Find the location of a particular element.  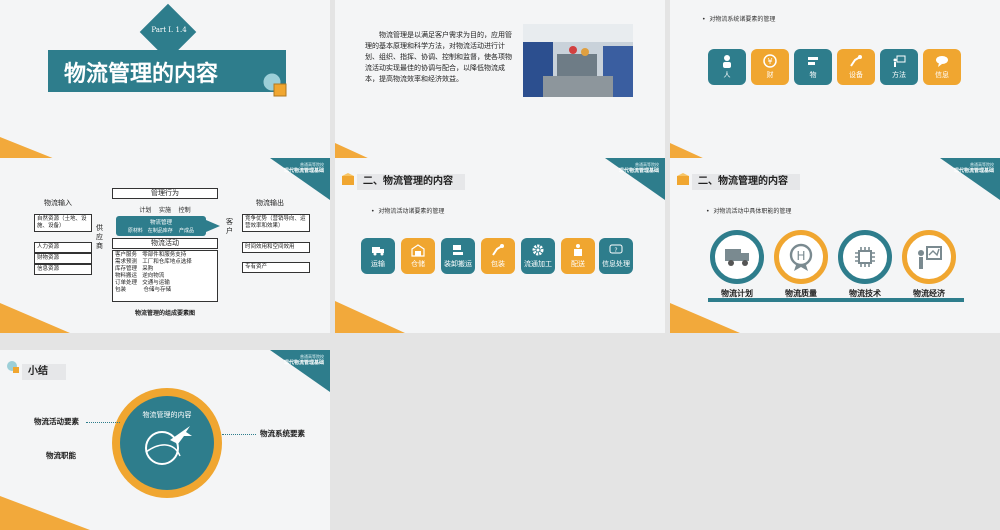

quality-badge-icon: H is located at coordinates (801, 257).